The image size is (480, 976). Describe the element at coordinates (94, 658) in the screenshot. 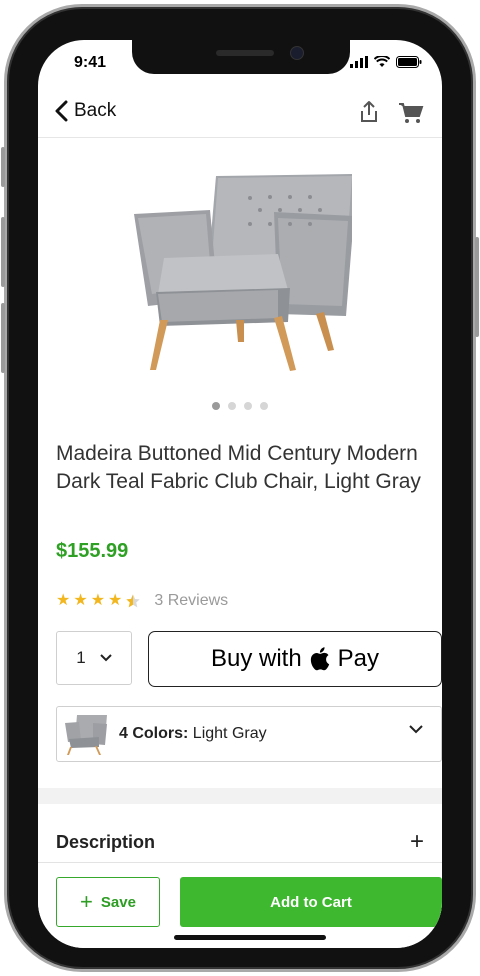

I see `quantity-select: 1` at that location.